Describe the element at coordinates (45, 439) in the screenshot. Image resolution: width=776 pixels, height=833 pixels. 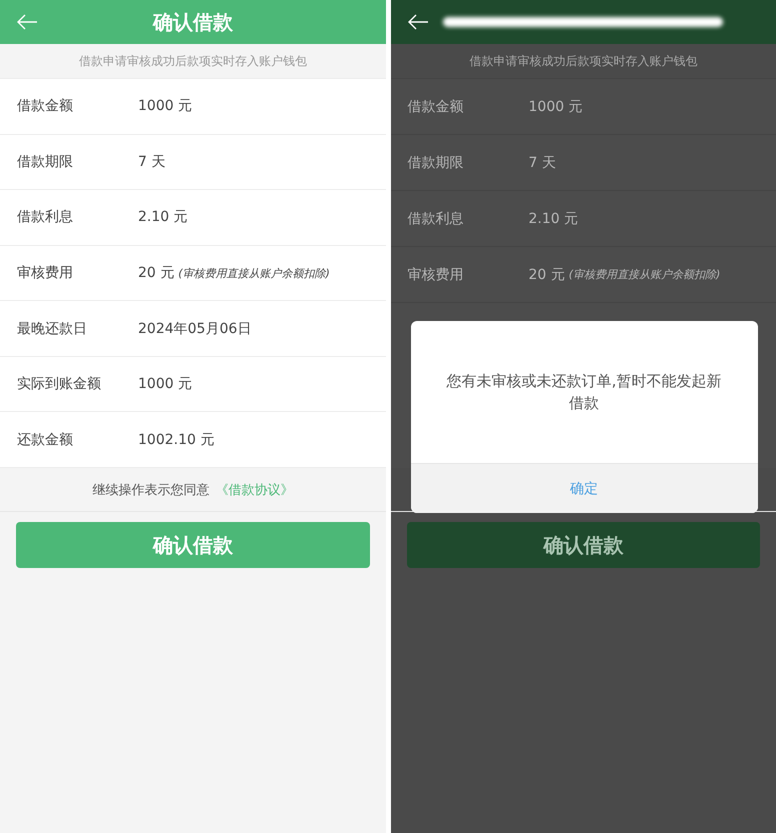
I see `row-label: 还款金额` at that location.